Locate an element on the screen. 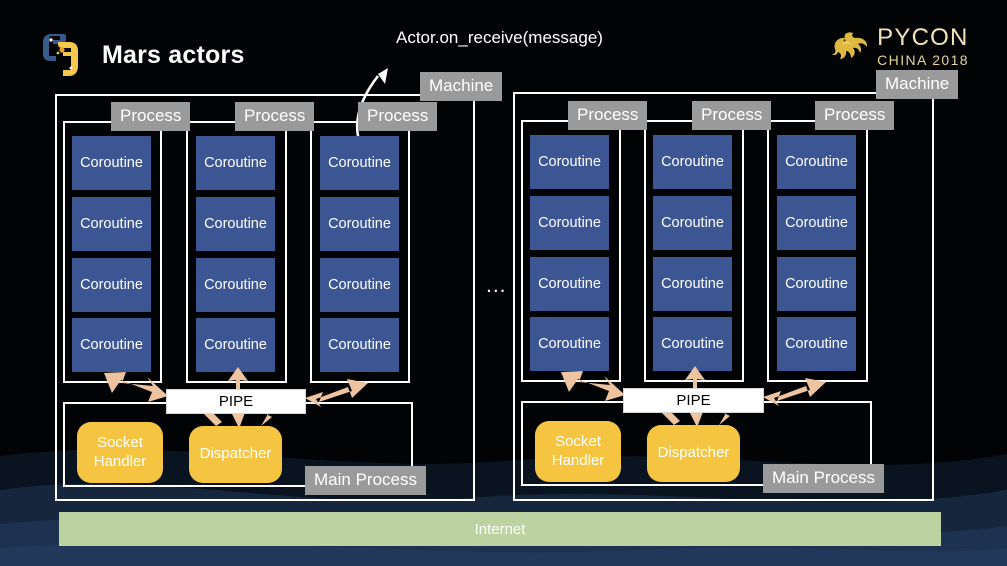  process-label-r2: Process is located at coordinates (732, 115).